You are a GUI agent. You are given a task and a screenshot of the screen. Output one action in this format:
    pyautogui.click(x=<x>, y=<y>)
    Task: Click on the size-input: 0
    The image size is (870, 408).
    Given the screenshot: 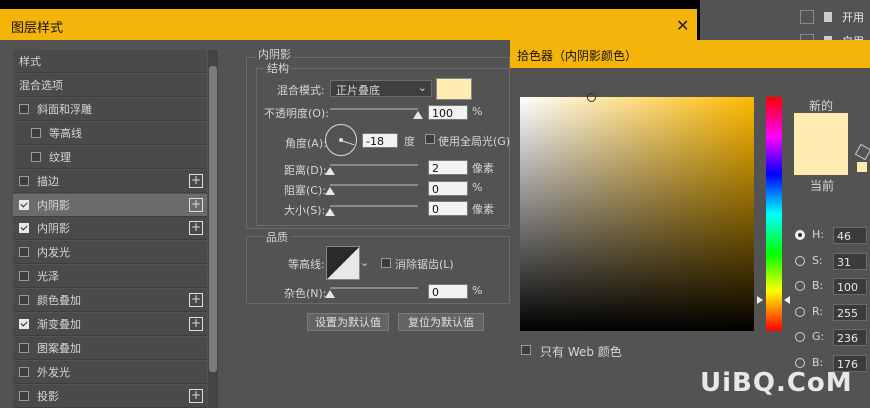 What is the action you would take?
    pyautogui.click(x=448, y=208)
    